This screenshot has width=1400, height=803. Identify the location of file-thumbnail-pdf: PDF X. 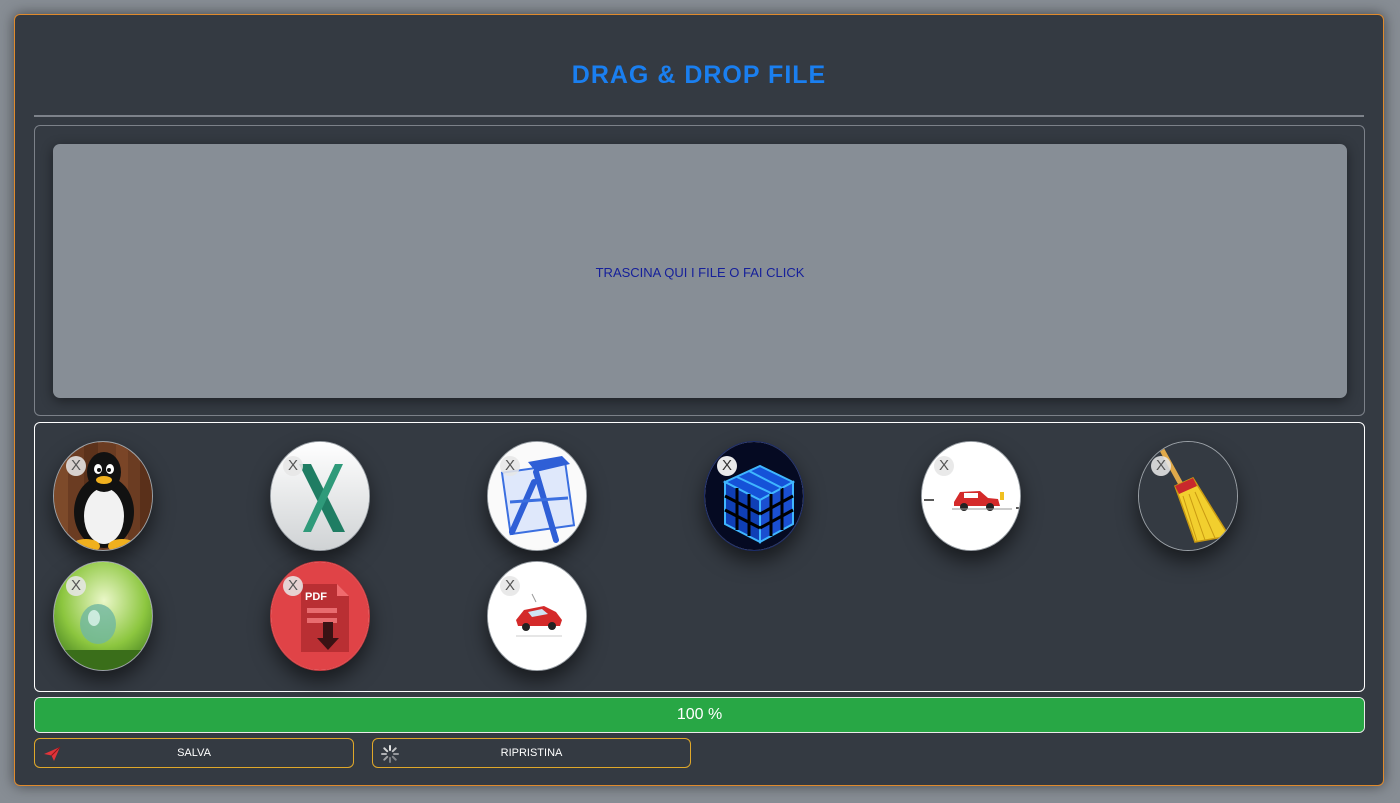
(320, 616).